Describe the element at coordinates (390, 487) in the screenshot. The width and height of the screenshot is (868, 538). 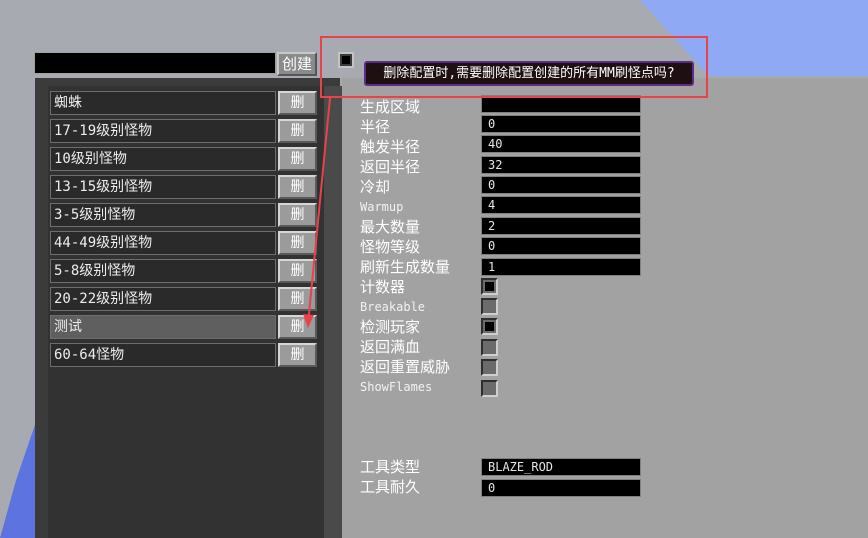
I see `field-label-tool-durability: 工具耐久` at that location.